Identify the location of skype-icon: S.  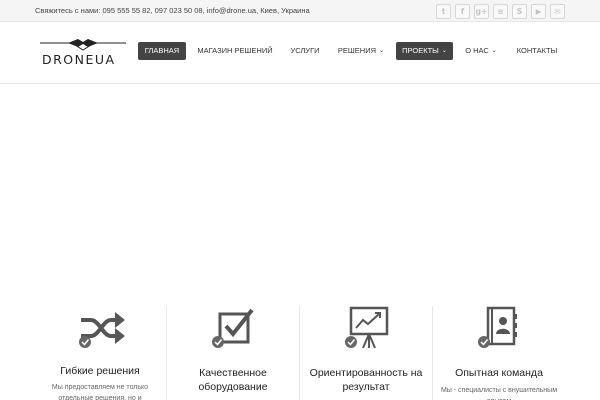
(519, 11).